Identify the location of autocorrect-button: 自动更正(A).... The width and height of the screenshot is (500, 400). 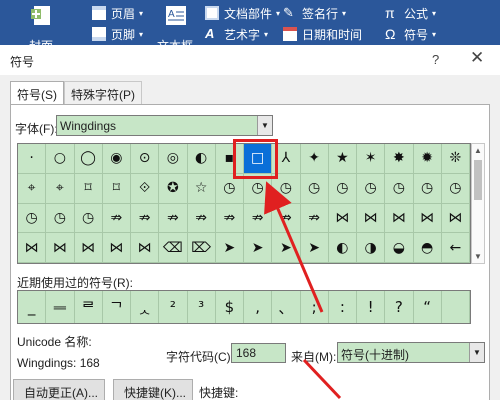
(59, 389).